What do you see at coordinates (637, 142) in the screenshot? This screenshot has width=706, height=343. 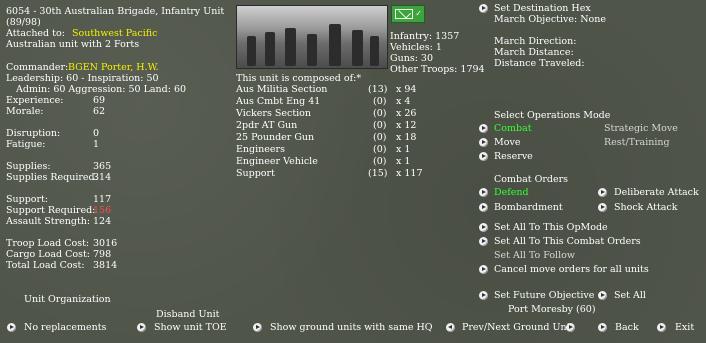 I see `opmode-rest-training: Rest/Training` at bounding box center [637, 142].